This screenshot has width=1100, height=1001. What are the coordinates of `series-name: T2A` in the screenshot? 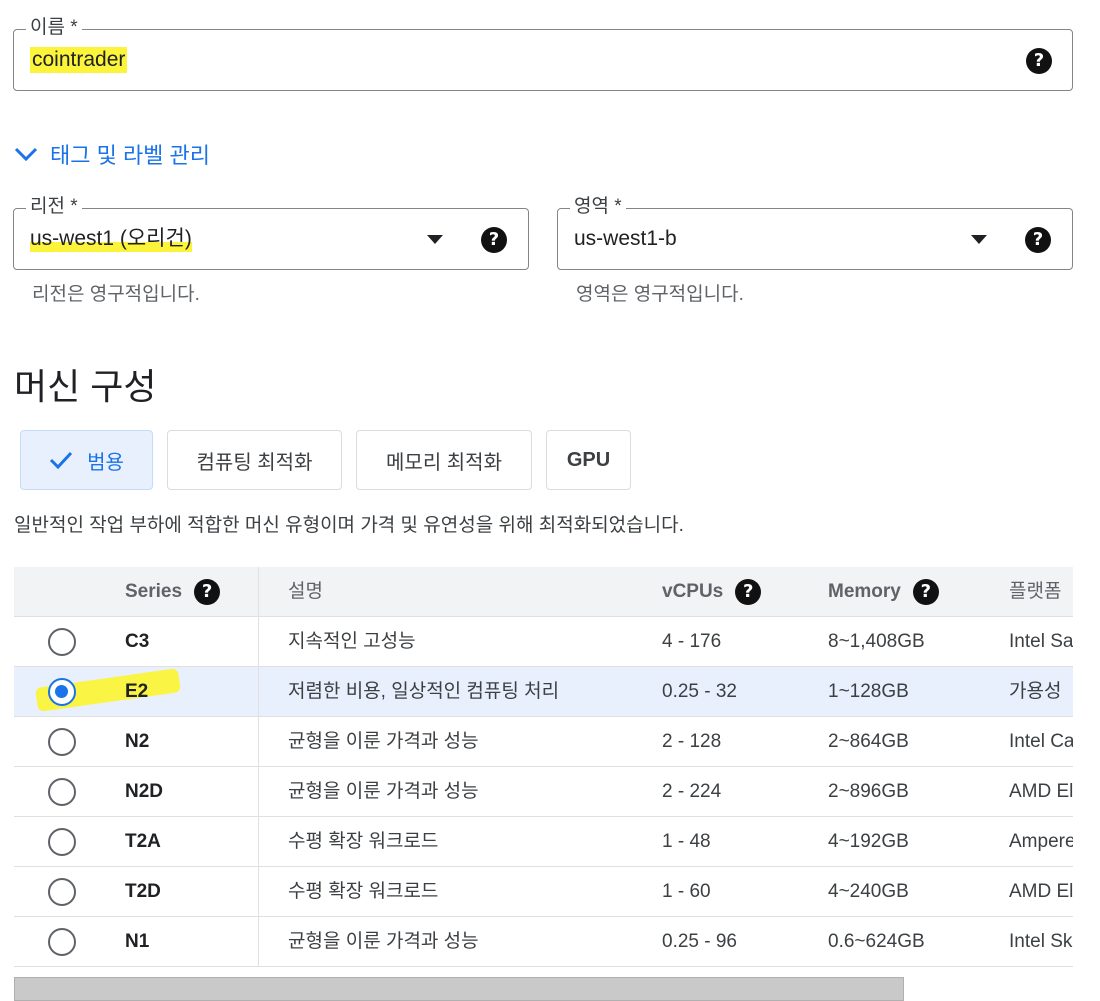 It's located at (143, 841).